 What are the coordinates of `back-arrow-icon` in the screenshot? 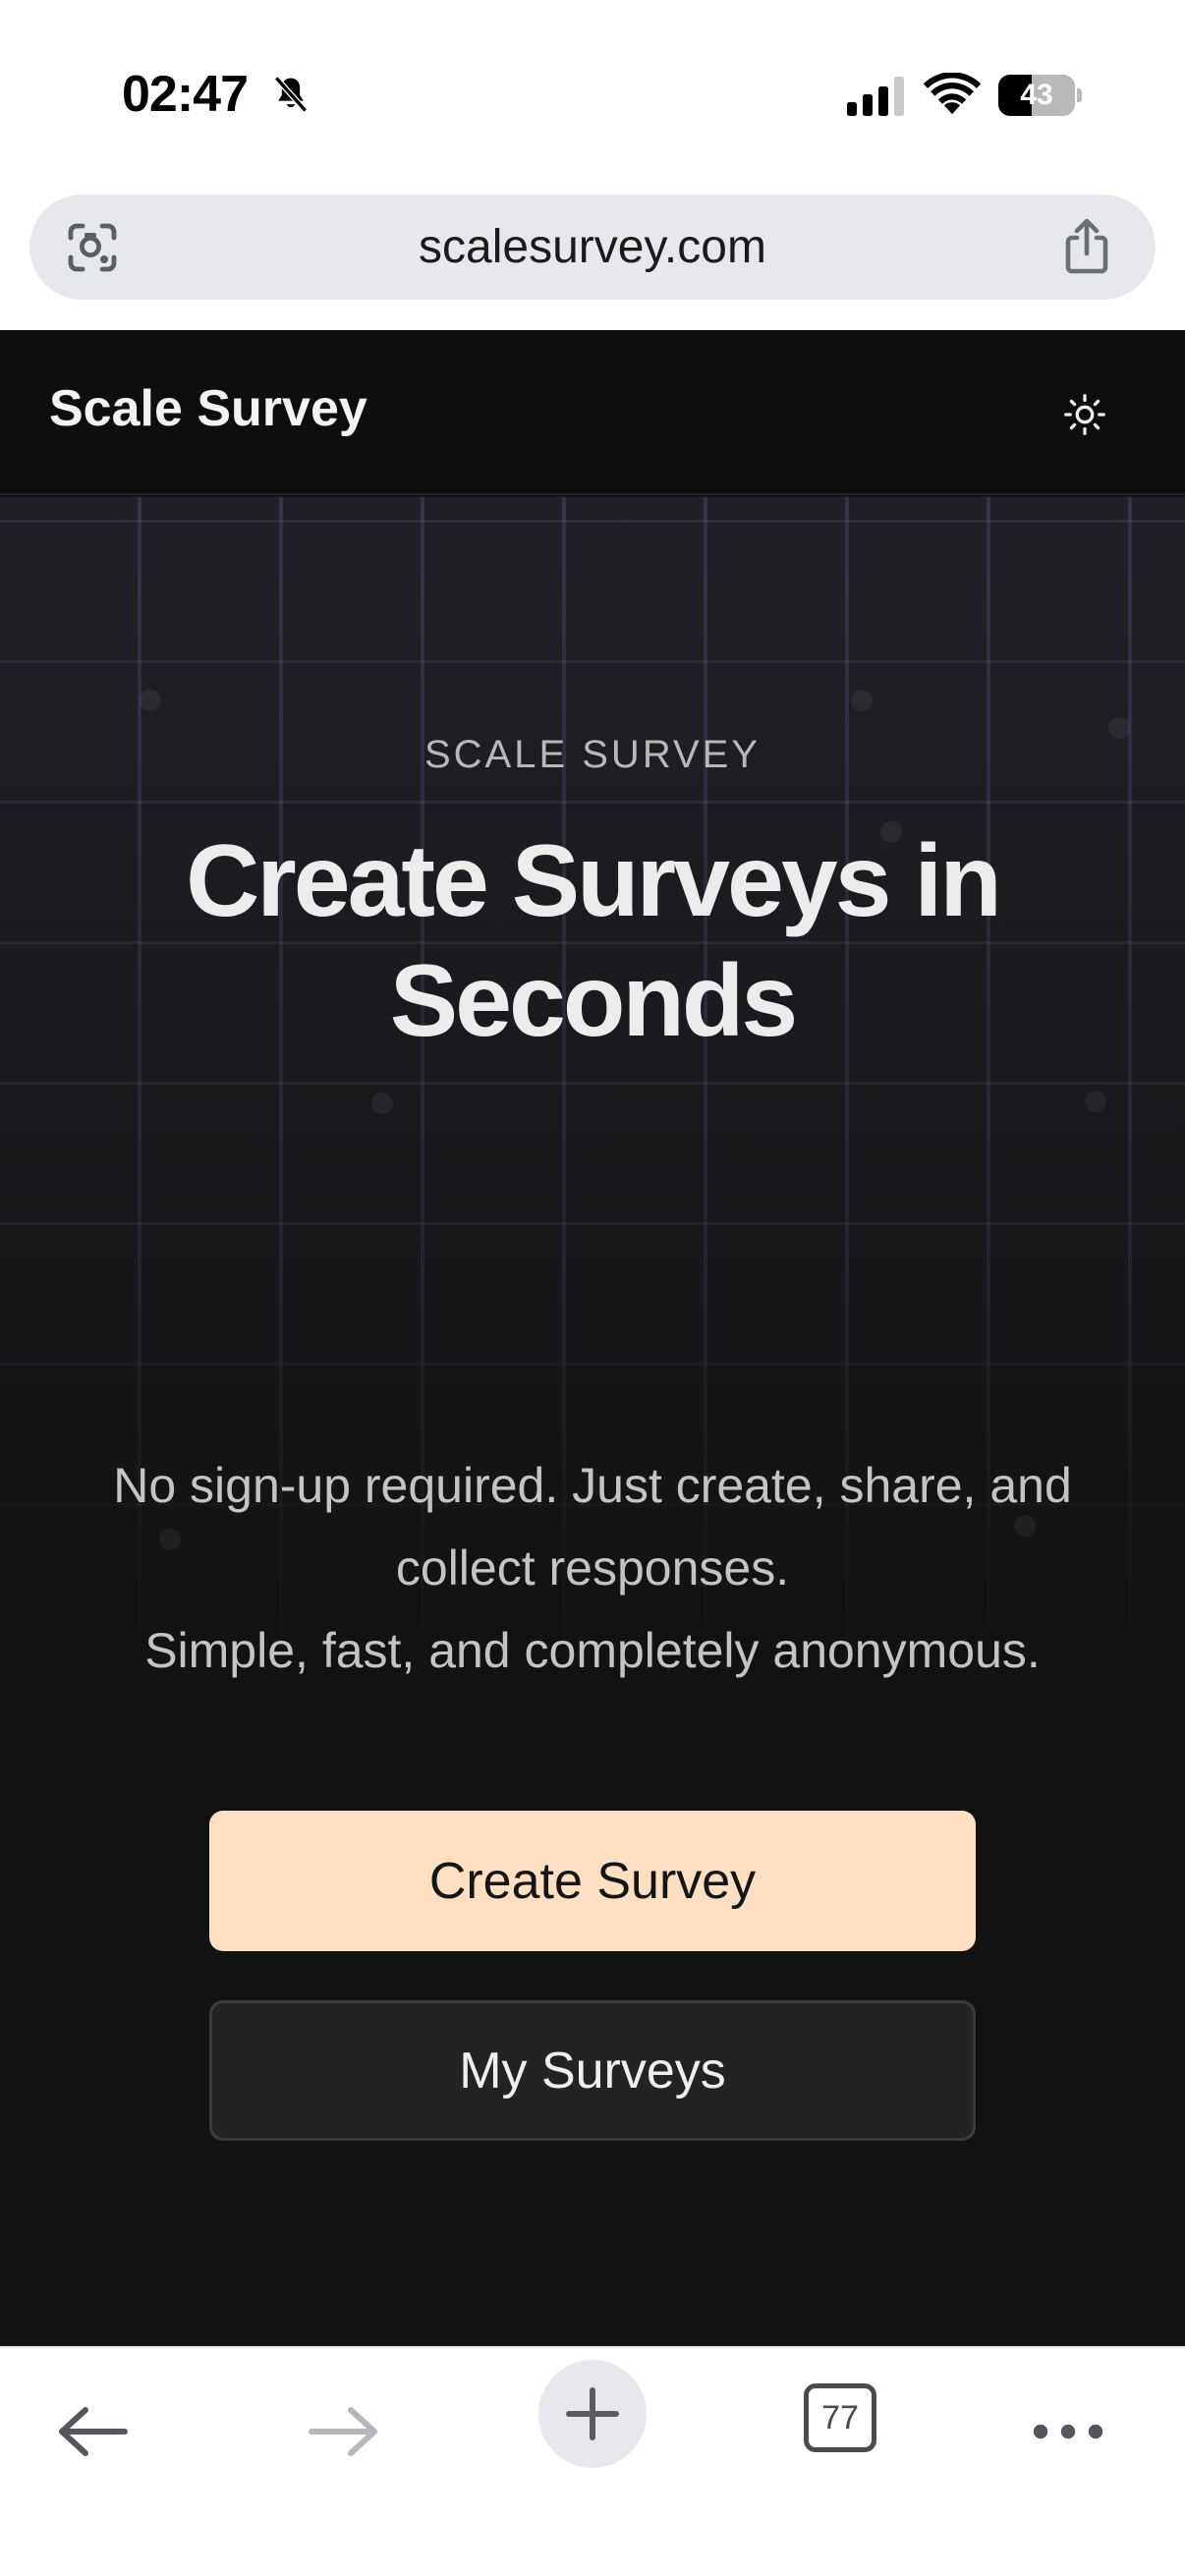 It's located at (93, 2431).